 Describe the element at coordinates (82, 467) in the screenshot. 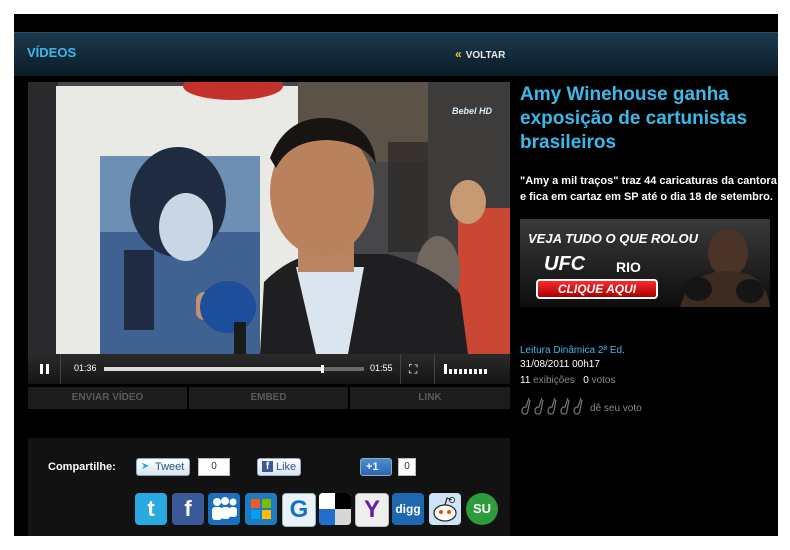

I see `share-label: Compartilhe:` at that location.